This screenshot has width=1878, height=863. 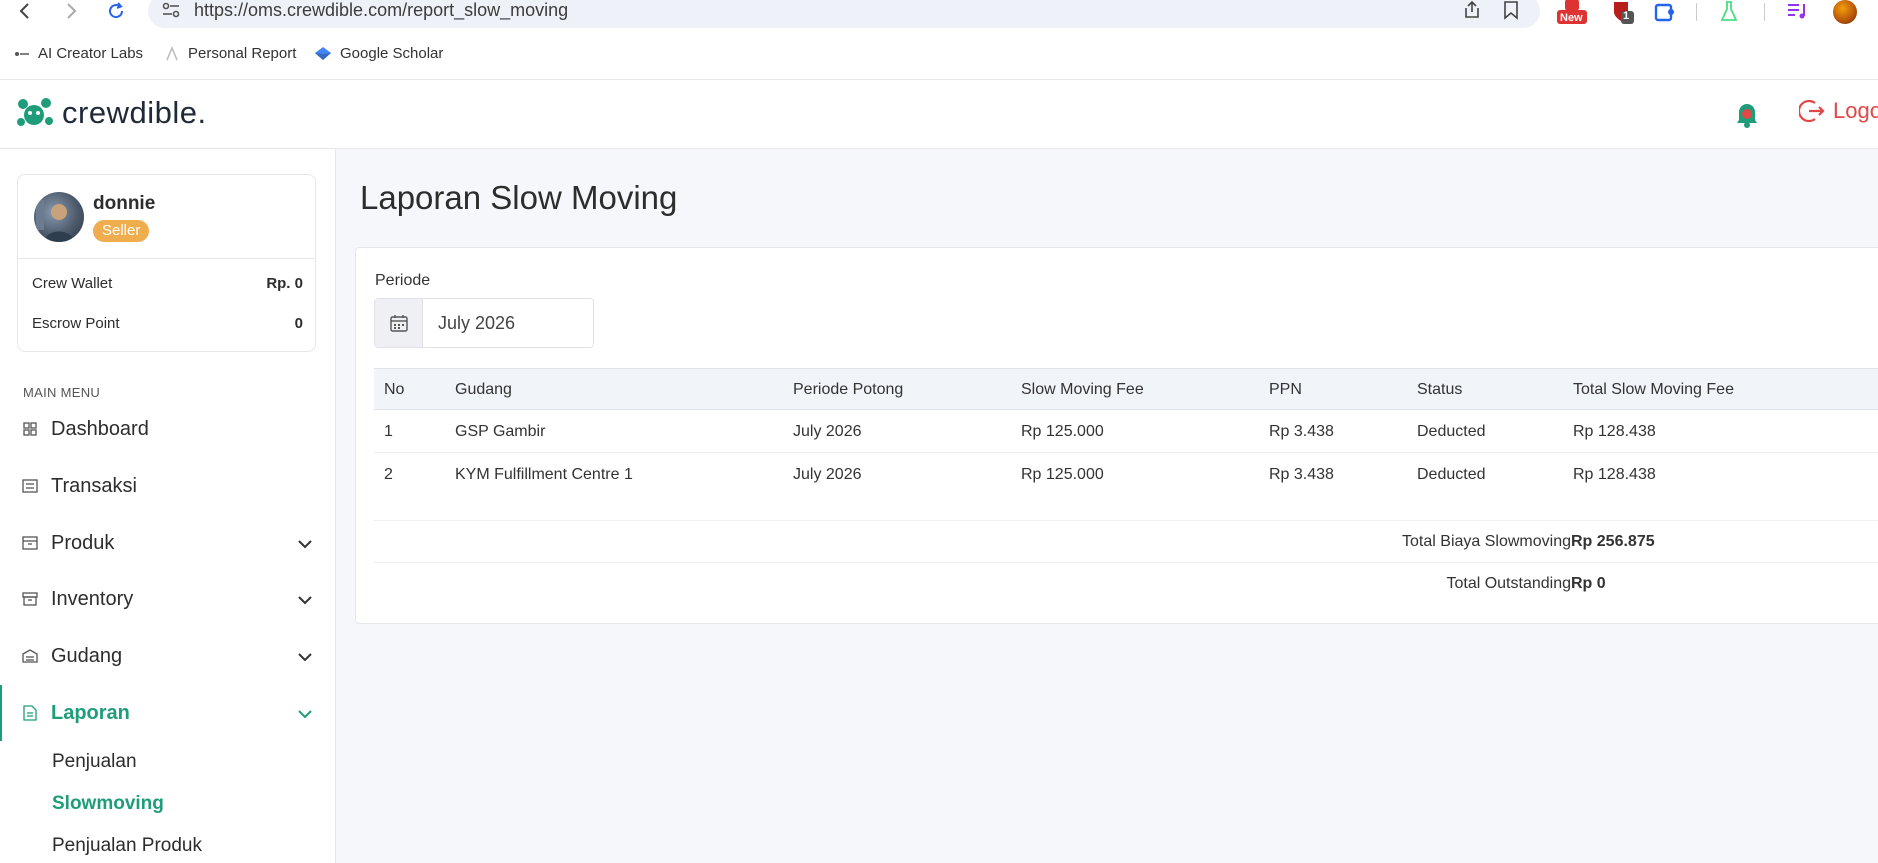 What do you see at coordinates (167, 283) in the screenshot?
I see `crew-wallet-row: Crew Wallet Rp. 0` at bounding box center [167, 283].